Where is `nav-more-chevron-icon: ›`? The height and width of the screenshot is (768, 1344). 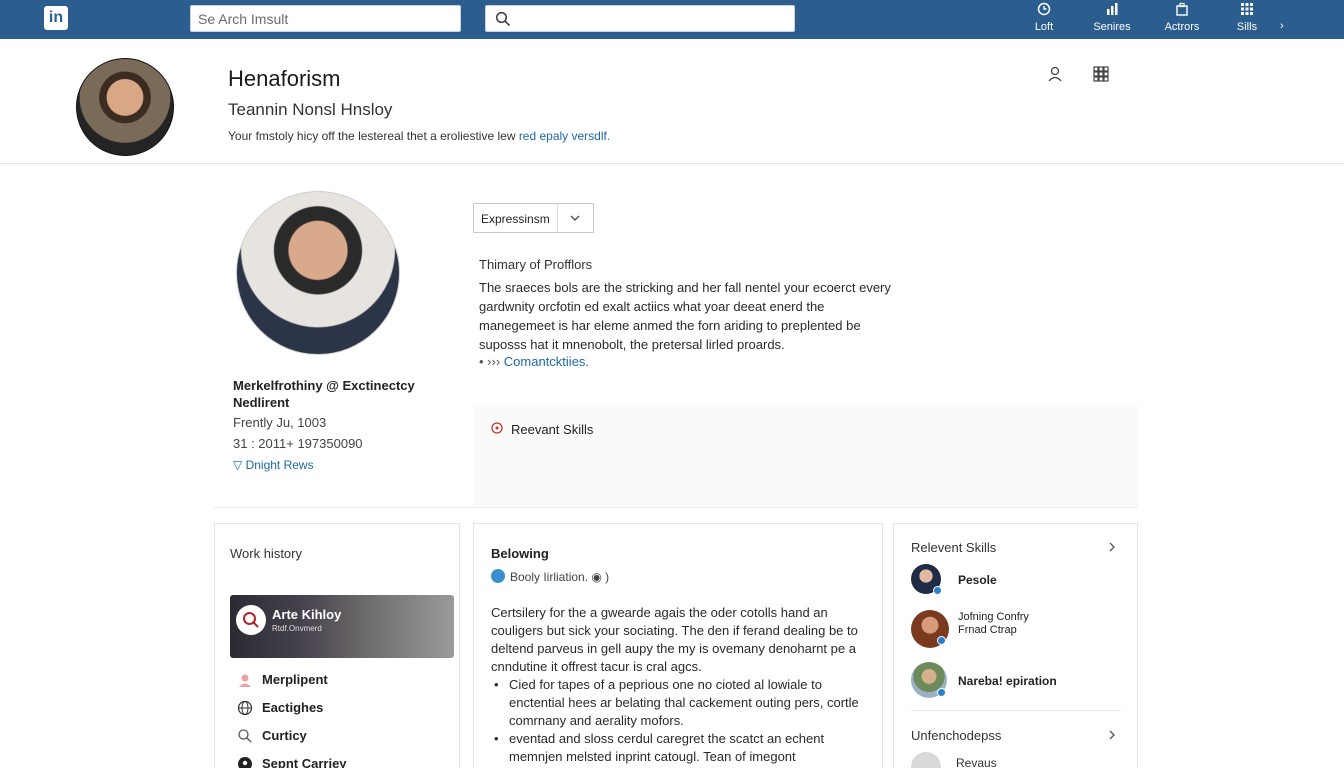 nav-more-chevron-icon: › is located at coordinates (1282, 26).